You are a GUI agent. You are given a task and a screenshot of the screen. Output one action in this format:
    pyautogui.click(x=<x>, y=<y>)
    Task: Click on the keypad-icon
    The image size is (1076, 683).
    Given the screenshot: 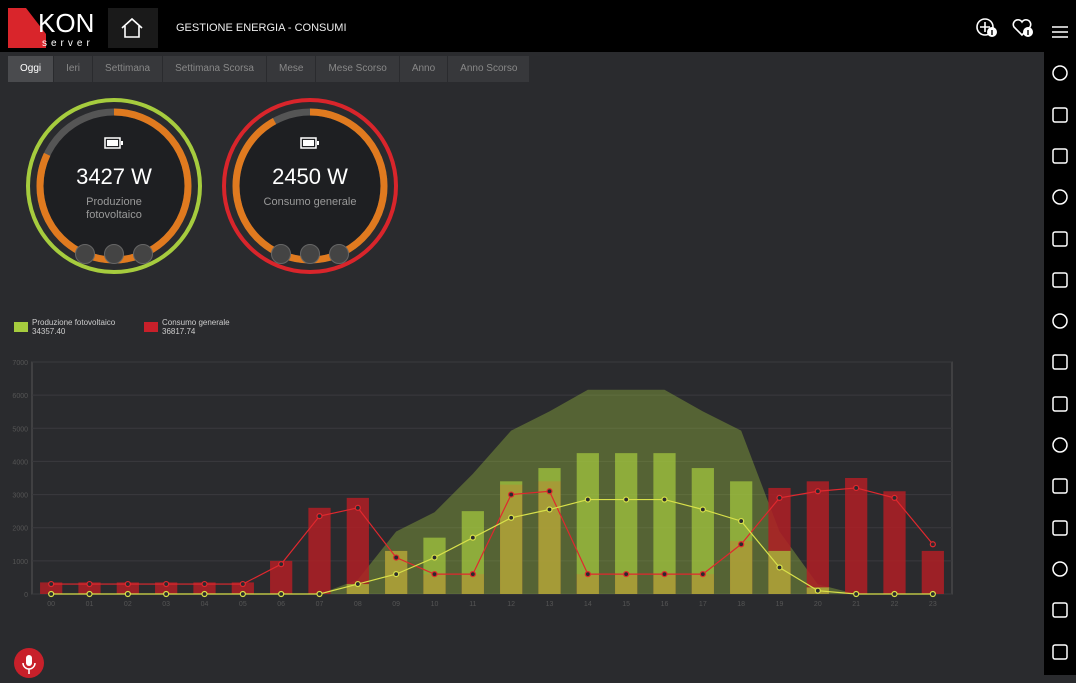 What is the action you would take?
    pyautogui.click(x=1060, y=239)
    